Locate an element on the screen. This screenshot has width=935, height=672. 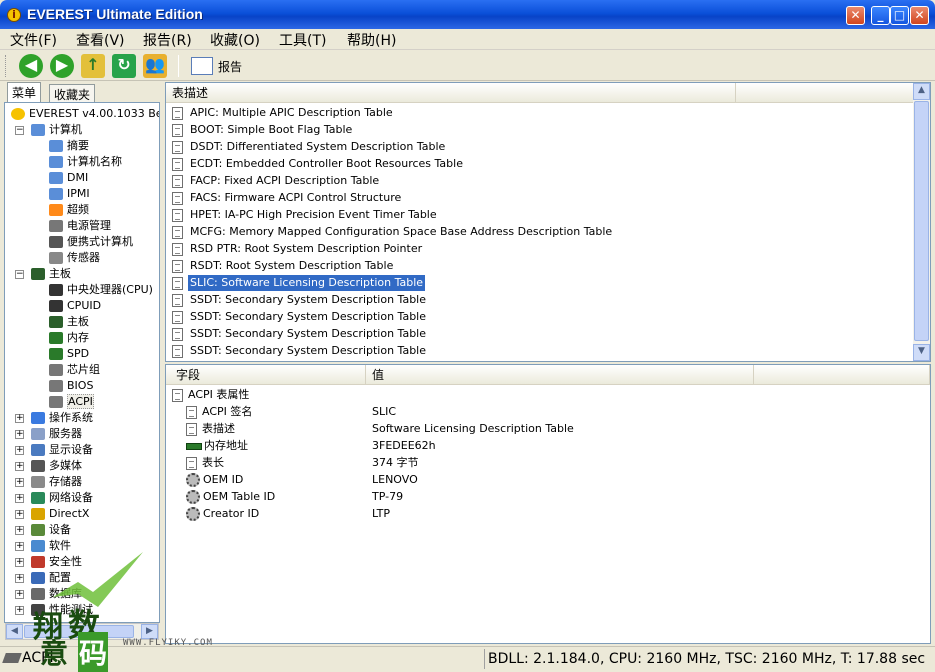
tree-item: 性能测试 is located at coordinates (62, 610).